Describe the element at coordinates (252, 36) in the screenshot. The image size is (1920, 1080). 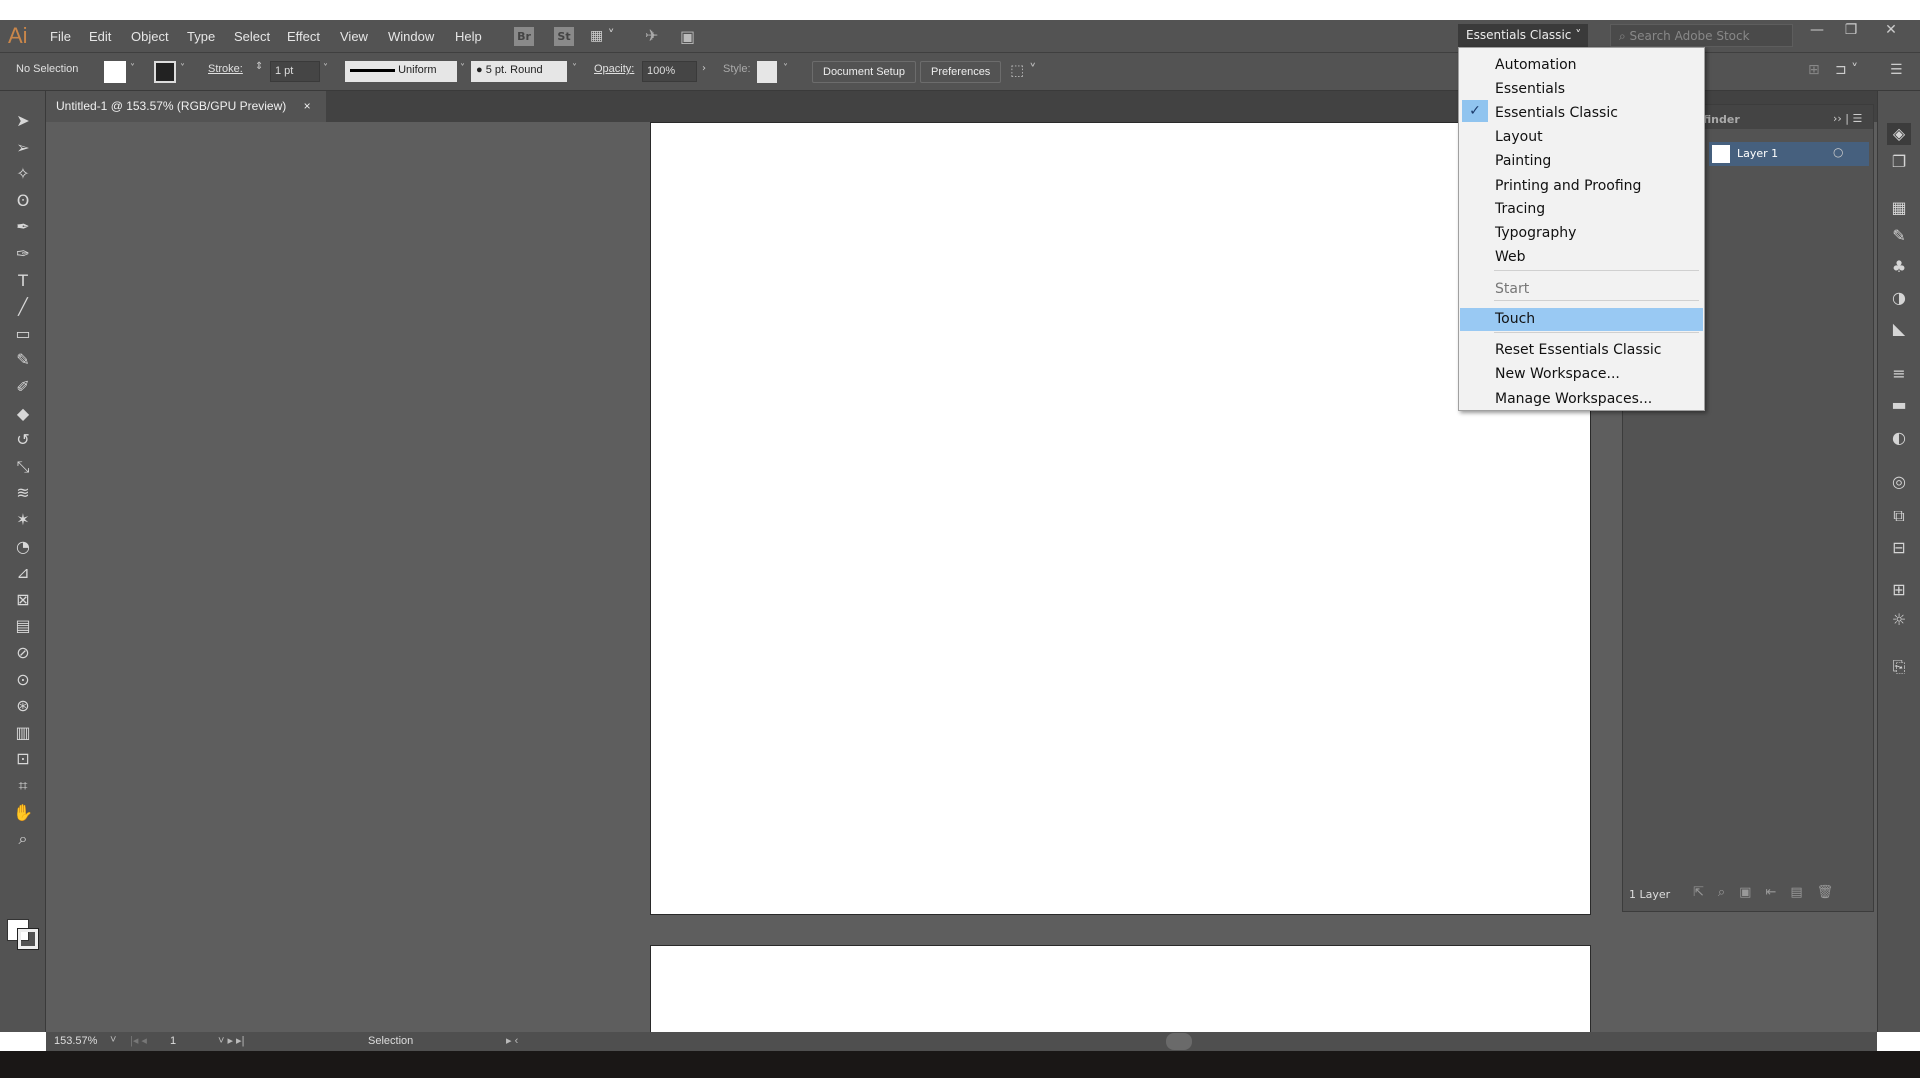
I see `menu-select: Select` at that location.